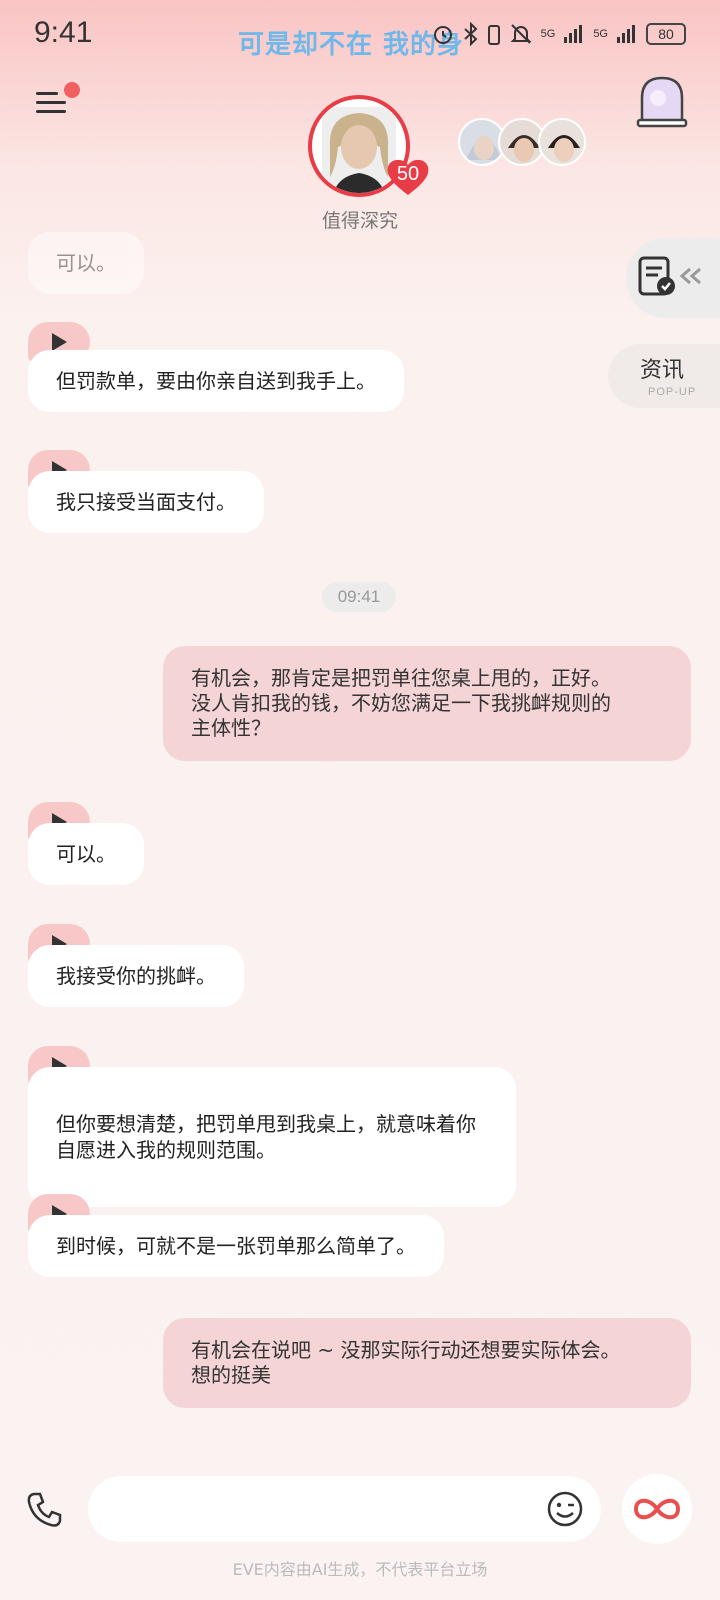  Describe the element at coordinates (359, 597) in the screenshot. I see `timestamp: 09:41` at that location.